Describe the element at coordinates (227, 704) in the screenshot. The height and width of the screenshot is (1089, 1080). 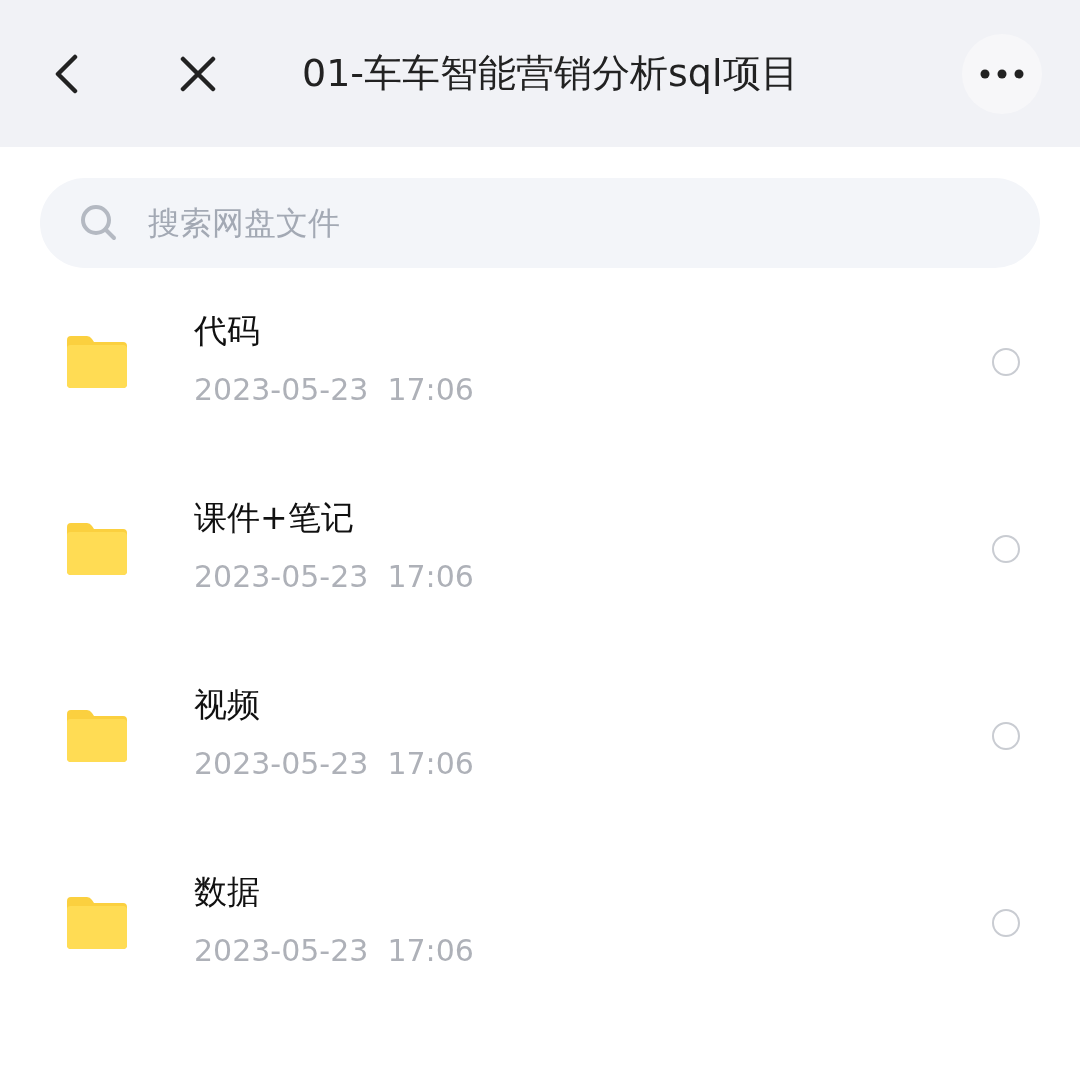
I see `file-name: 视频` at that location.